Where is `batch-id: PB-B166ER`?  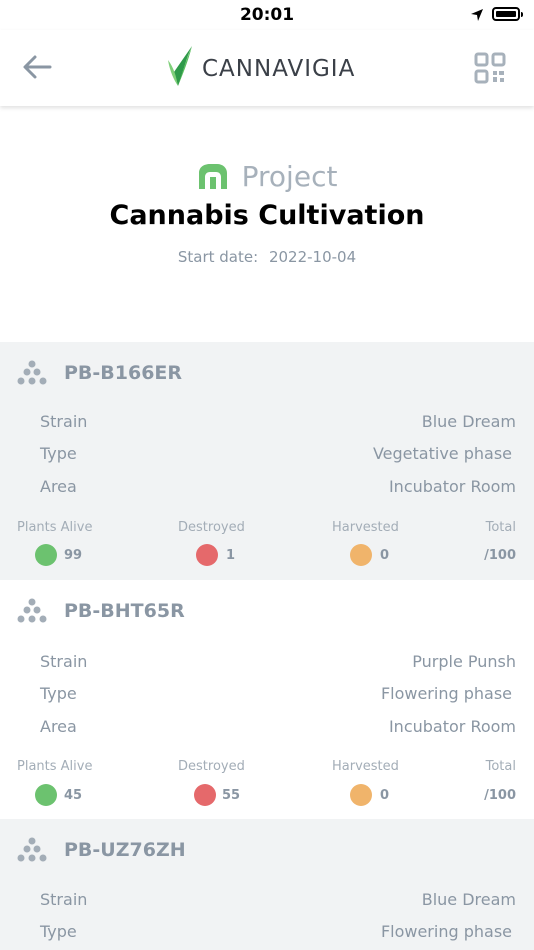 batch-id: PB-B166ER is located at coordinates (123, 373).